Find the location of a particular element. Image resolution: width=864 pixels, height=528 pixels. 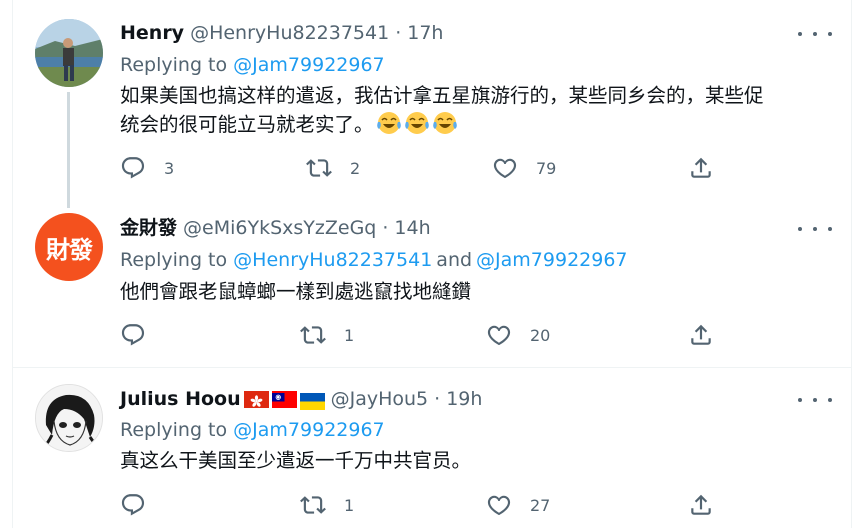

display-name: Henry is located at coordinates (152, 33).